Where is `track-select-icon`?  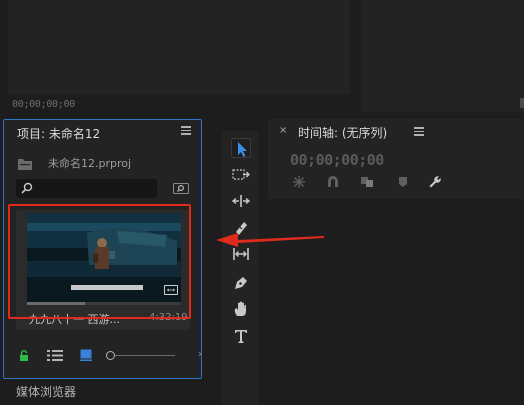 track-select-icon is located at coordinates (241, 175).